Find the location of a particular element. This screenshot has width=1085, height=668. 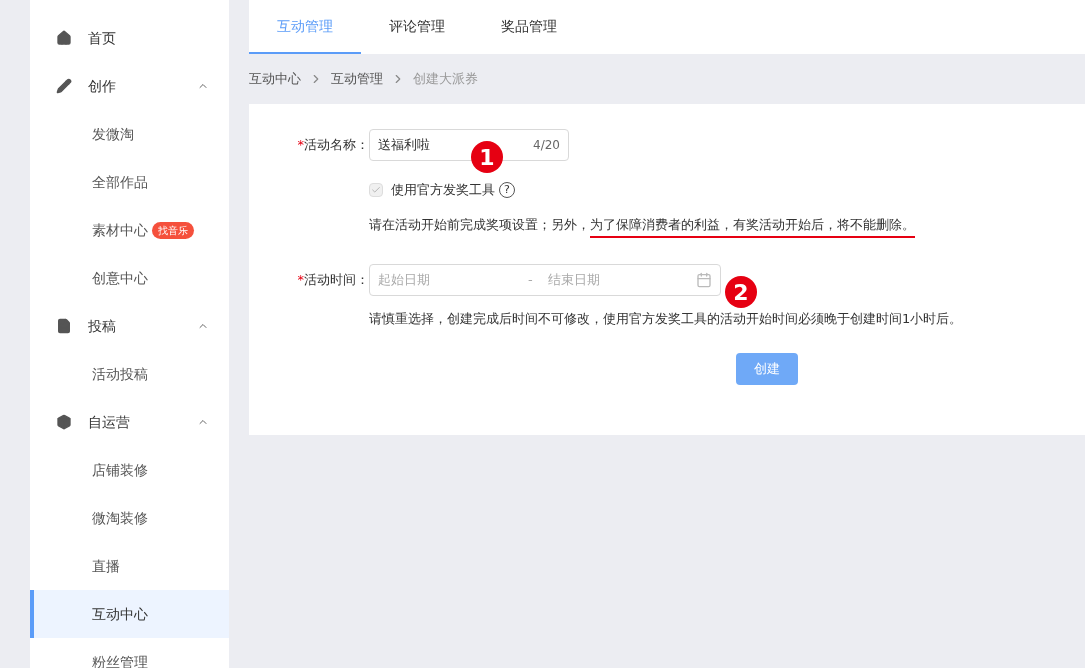

checkbox-label: 使用官方发奖工具 is located at coordinates (443, 190).